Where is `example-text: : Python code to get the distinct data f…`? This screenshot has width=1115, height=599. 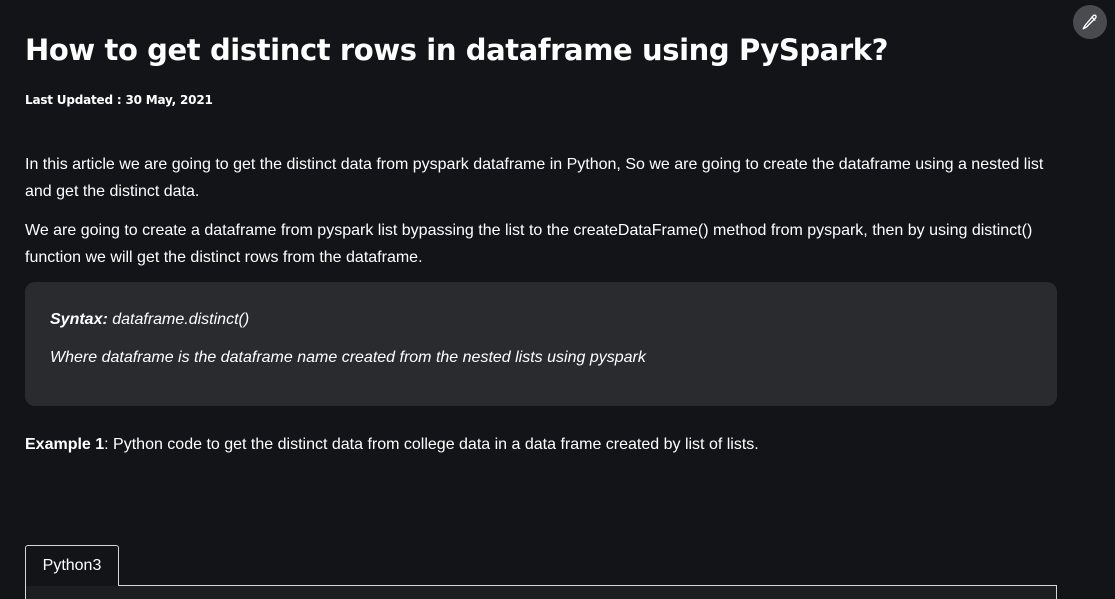
example-text: : Python code to get the distinct data f… is located at coordinates (431, 444).